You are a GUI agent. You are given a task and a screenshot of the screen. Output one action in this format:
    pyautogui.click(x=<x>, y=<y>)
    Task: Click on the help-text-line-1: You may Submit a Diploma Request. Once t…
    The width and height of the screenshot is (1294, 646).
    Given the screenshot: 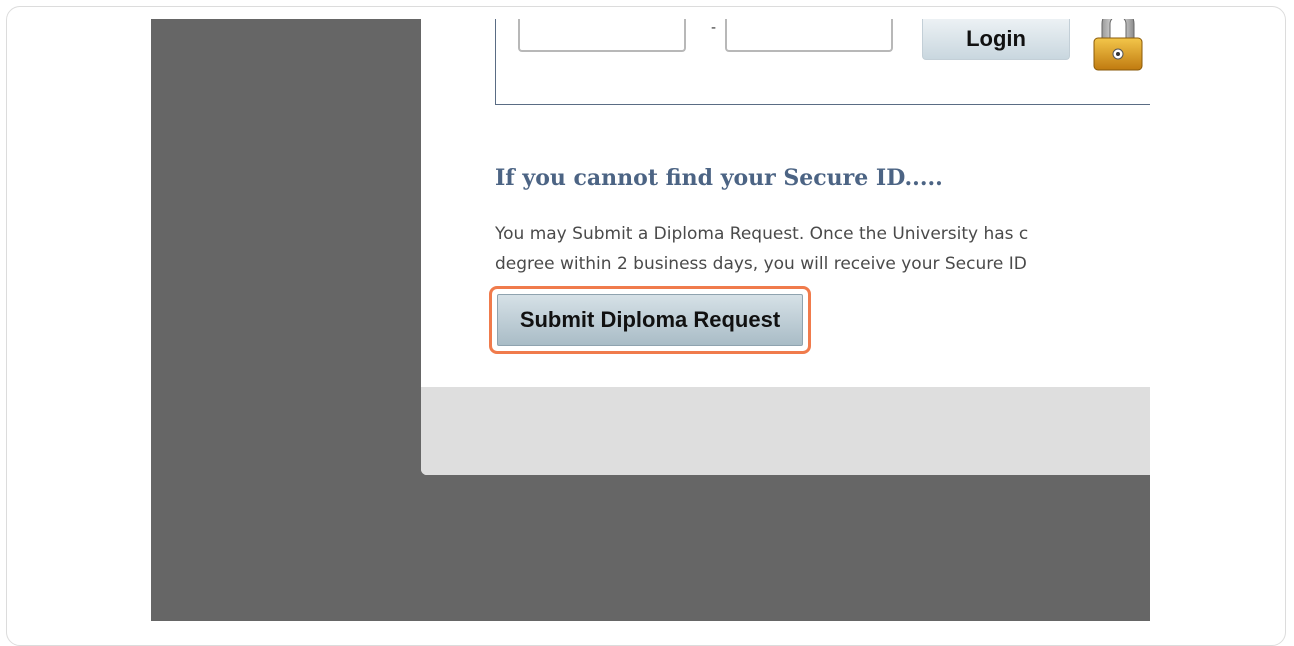 What is the action you would take?
    pyautogui.click(x=762, y=234)
    